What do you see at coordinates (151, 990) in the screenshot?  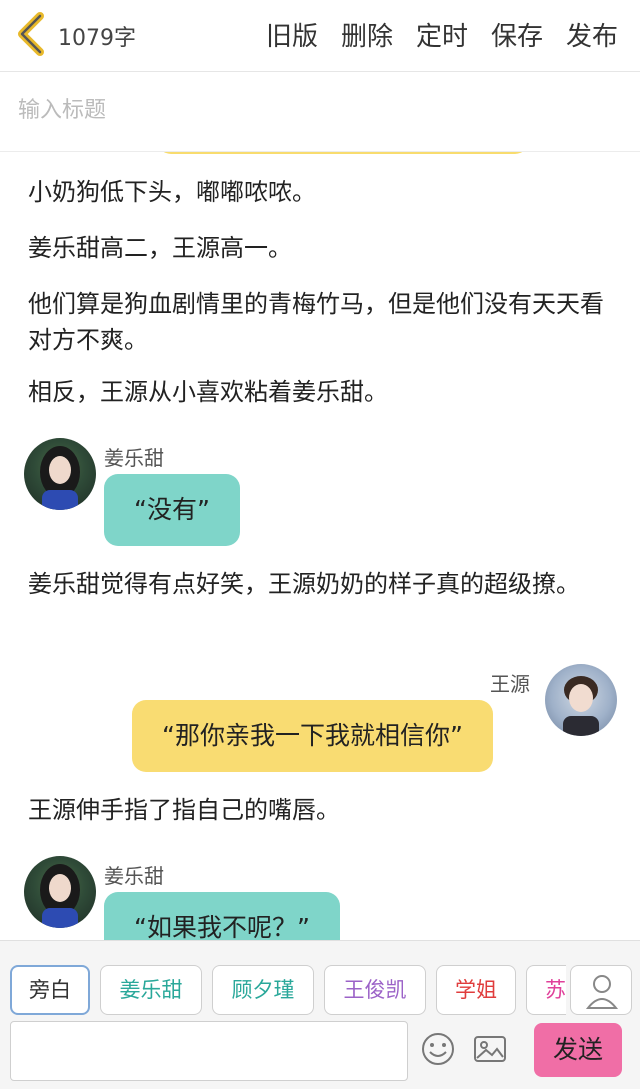 I see `character-chip-jiang-letian: 姜乐甜` at bounding box center [151, 990].